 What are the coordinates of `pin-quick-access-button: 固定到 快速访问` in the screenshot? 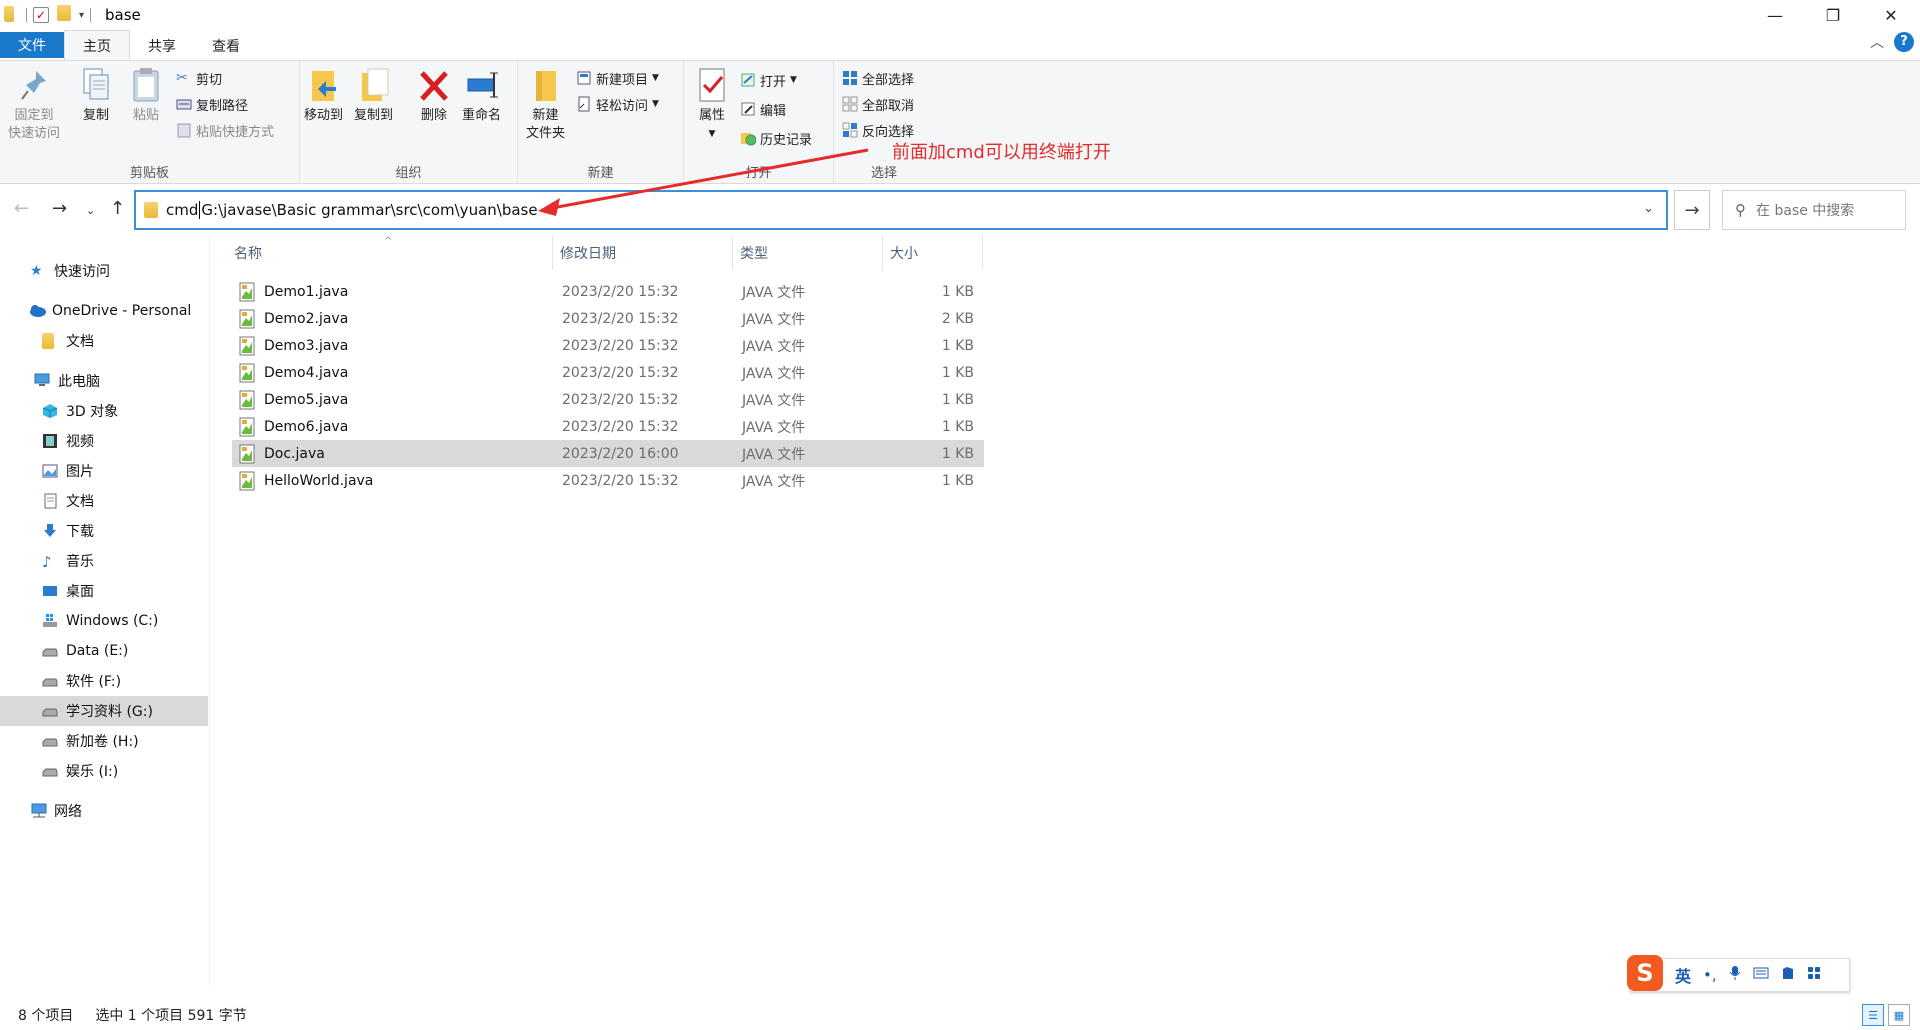 It's located at (34, 104).